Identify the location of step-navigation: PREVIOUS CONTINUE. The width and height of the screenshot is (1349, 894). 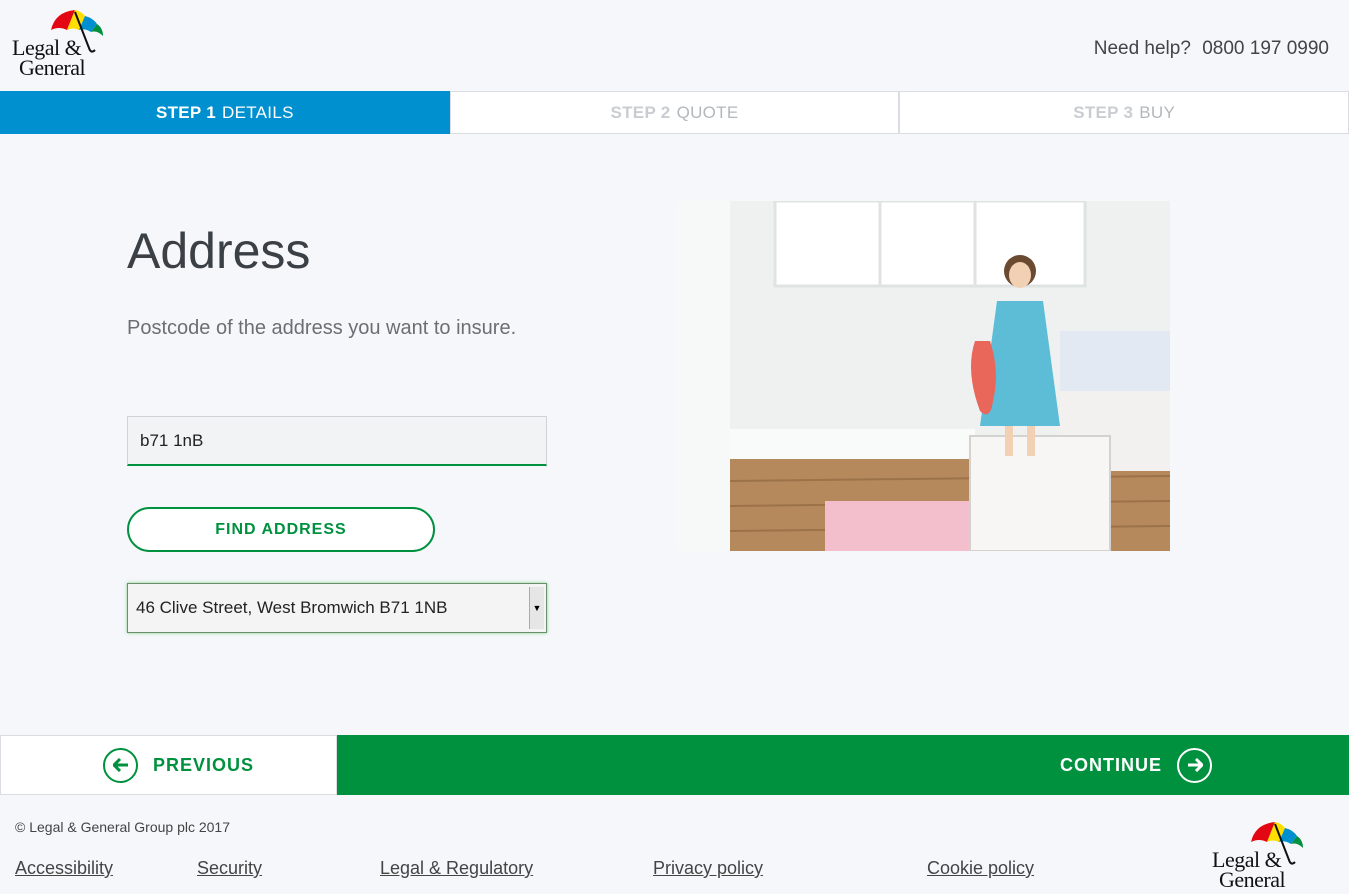
(674, 765).